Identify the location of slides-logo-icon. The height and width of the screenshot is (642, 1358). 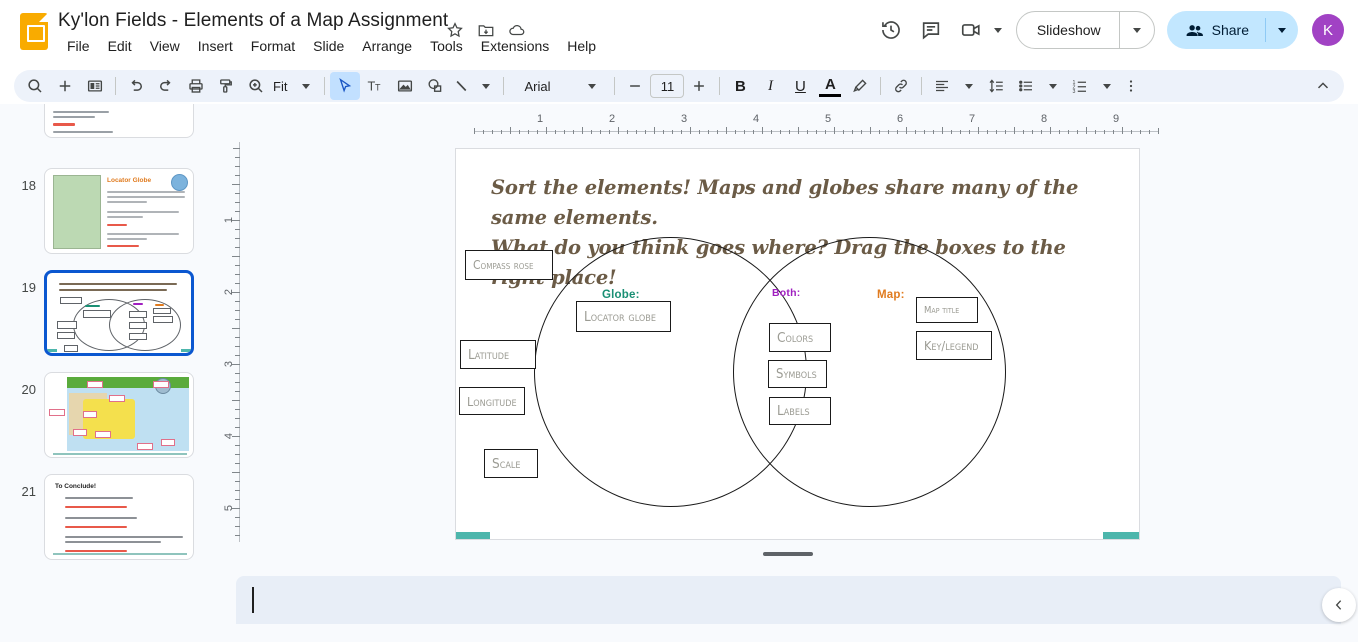
(34, 31).